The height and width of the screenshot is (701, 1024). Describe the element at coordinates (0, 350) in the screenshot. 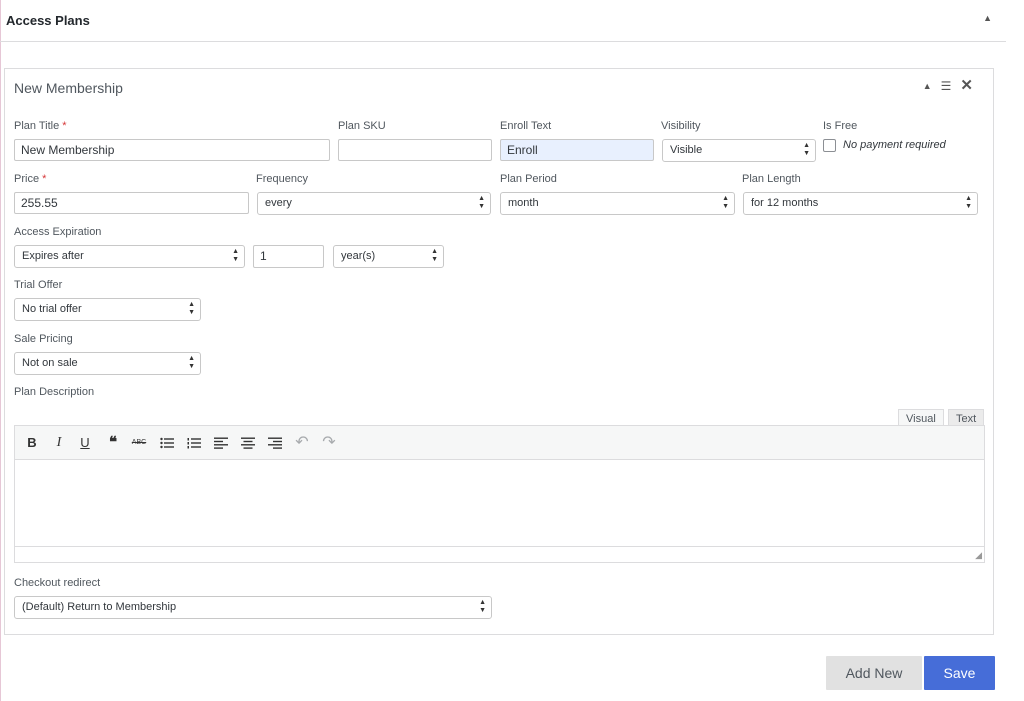

I see `left-edge-line` at that location.